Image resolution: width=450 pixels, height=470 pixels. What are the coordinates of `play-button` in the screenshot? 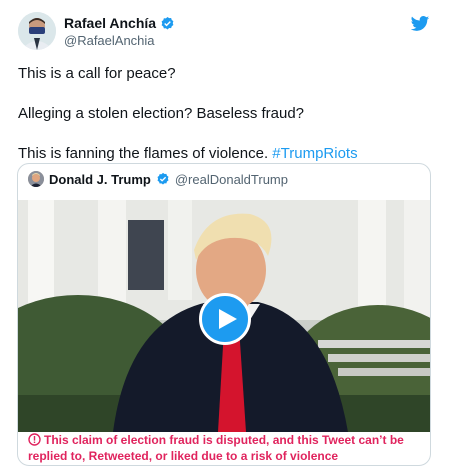 It's located at (225, 319).